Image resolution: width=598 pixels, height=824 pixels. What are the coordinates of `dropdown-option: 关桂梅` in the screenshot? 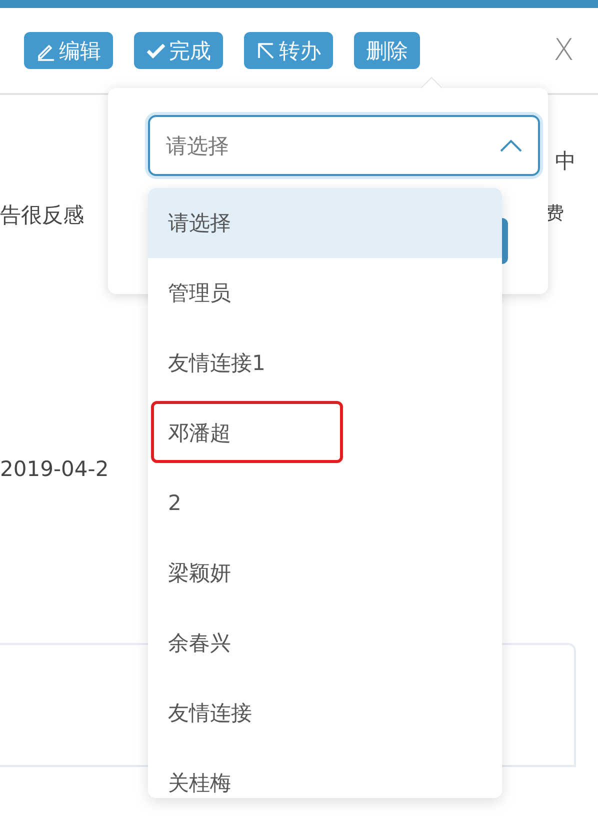 It's located at (325, 773).